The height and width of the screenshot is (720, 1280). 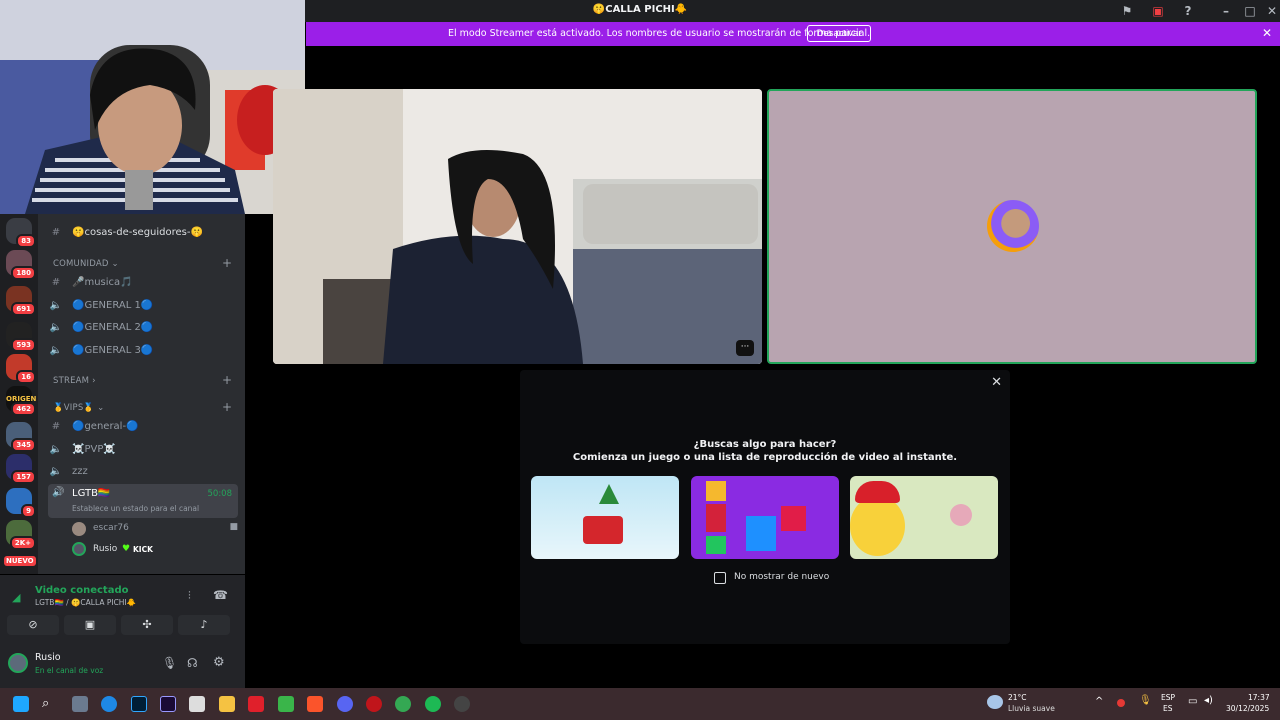 I want to click on voice-member: Rusio ♥ KICK, so click(x=155, y=550).